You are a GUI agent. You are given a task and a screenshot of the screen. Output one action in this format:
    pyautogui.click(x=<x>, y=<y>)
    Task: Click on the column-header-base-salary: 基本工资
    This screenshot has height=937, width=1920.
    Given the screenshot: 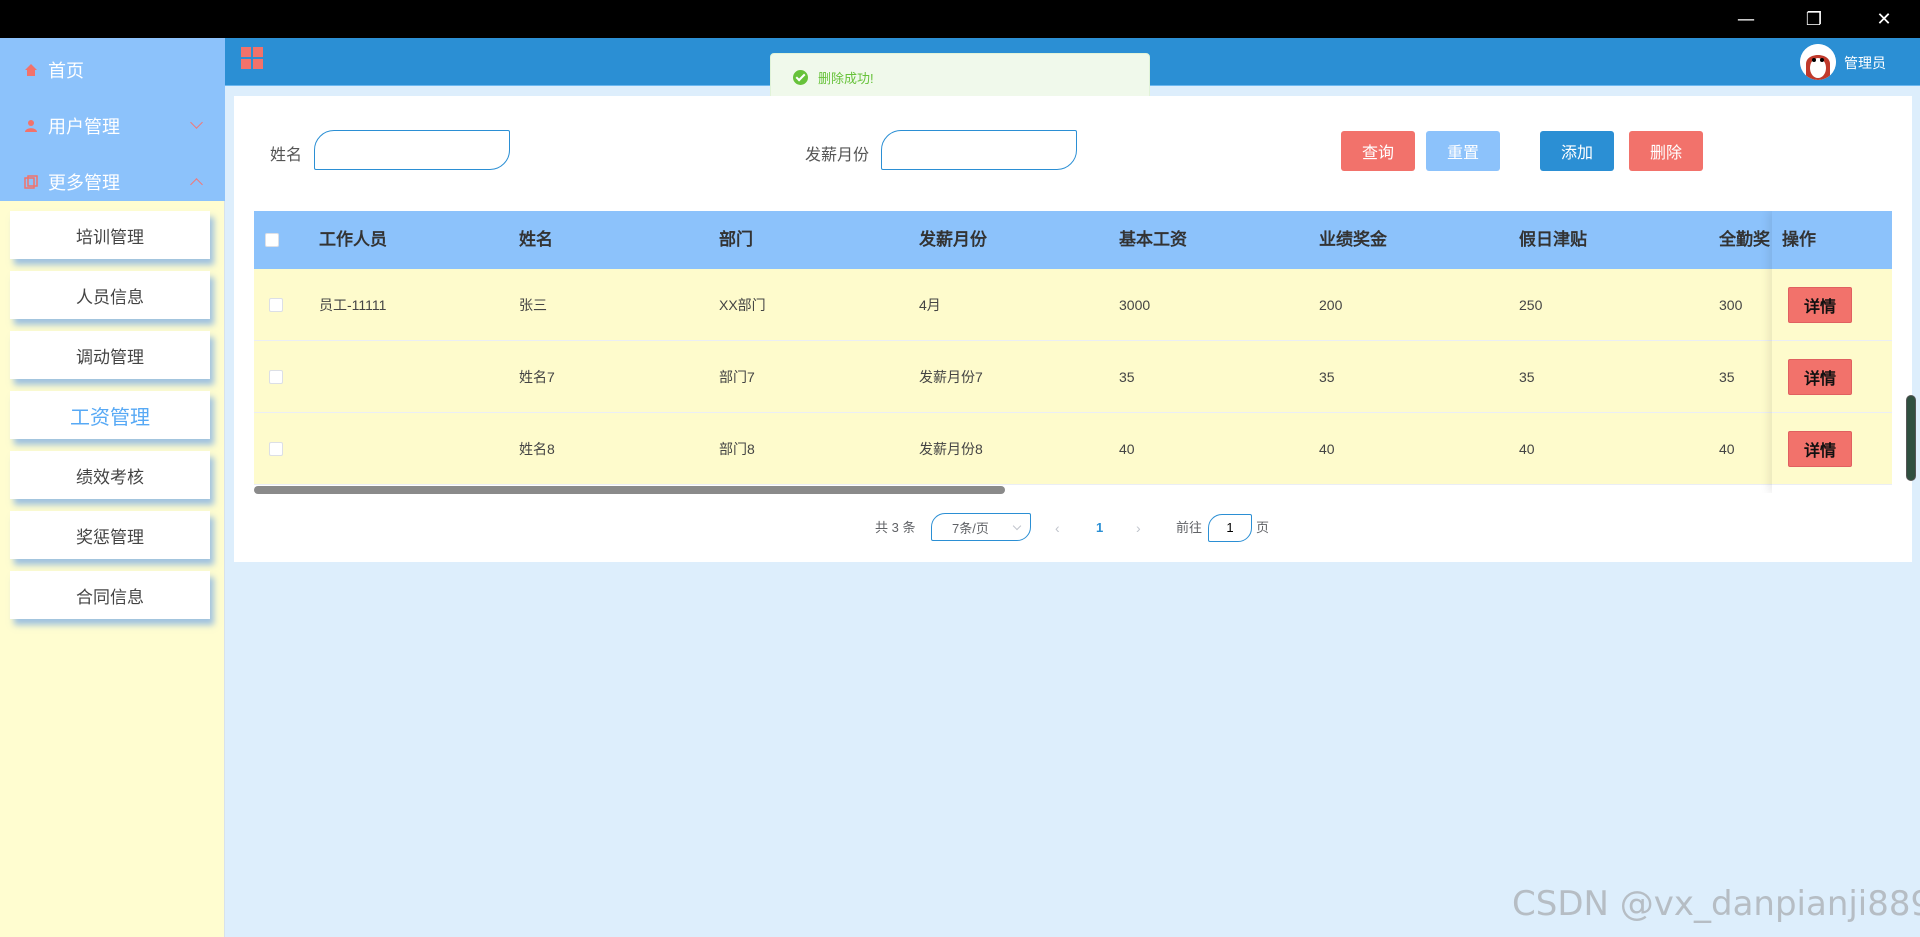 What is the action you would take?
    pyautogui.click(x=1153, y=239)
    